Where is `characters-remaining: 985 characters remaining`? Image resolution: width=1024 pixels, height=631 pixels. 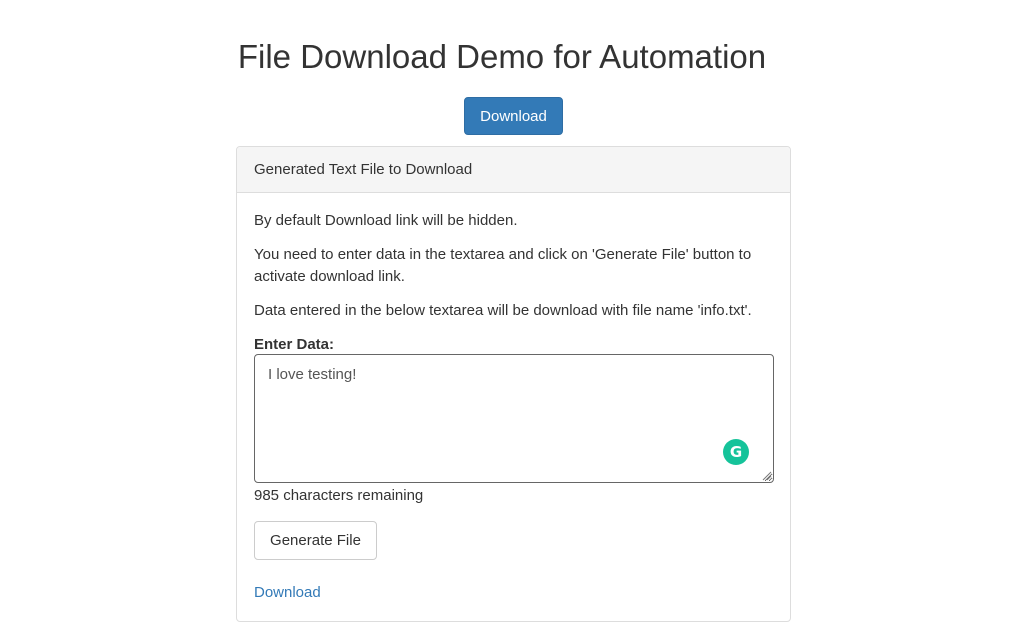
characters-remaining: 985 characters remaining is located at coordinates (339, 495).